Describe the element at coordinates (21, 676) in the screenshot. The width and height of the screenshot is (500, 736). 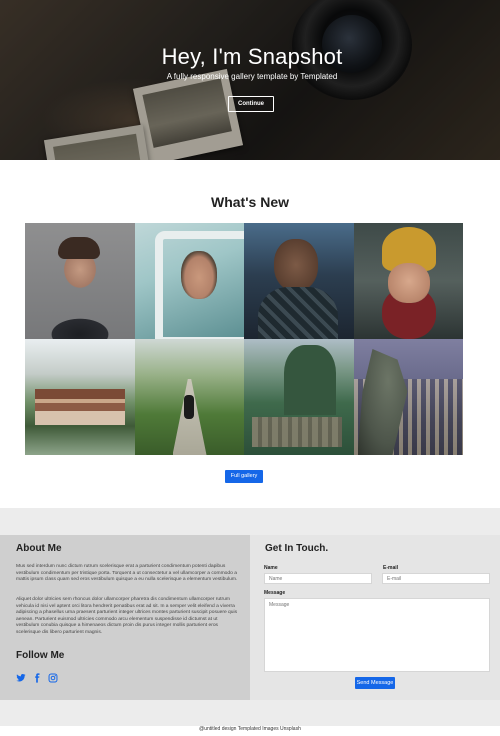
I see `twitter-icon` at that location.